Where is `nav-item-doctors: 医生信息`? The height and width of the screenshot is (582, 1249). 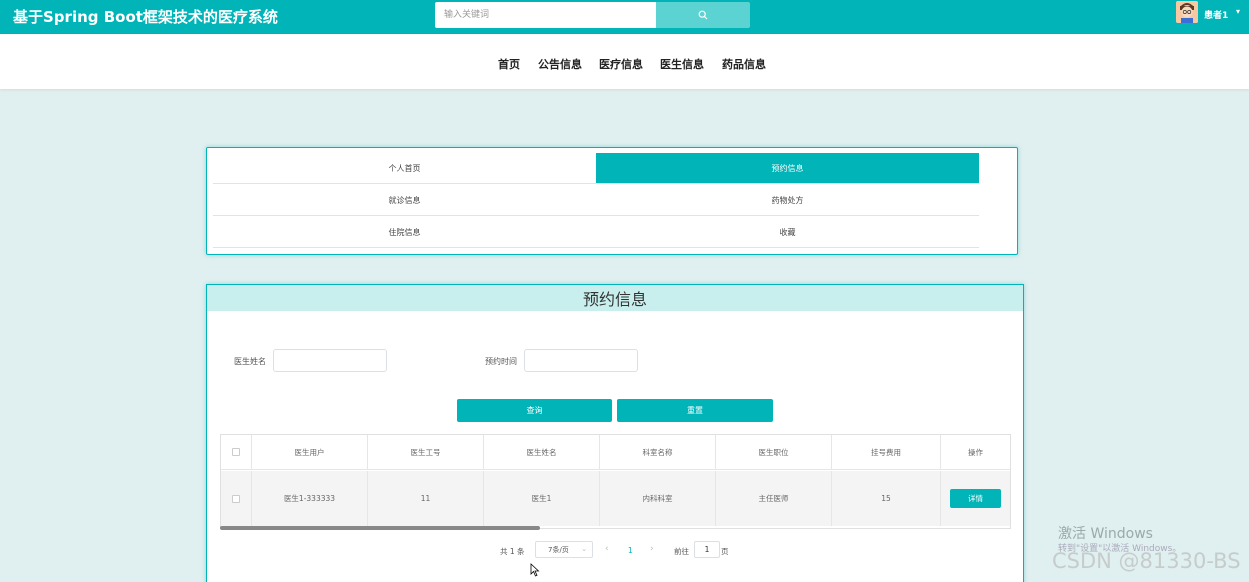
nav-item-doctors: 医生信息 is located at coordinates (682, 64).